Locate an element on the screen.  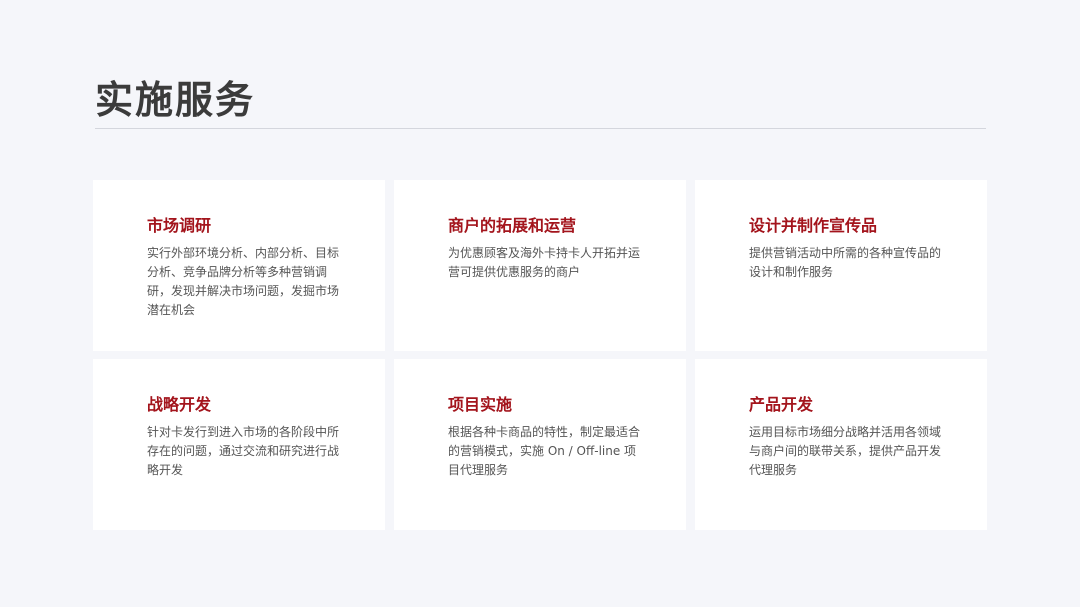
service-card-merchant-expansion: 商户的拓展和运营 为优惠顾客及海外卡持卡人开拓并运营可提供优惠服务的商户 is located at coordinates (540, 265).